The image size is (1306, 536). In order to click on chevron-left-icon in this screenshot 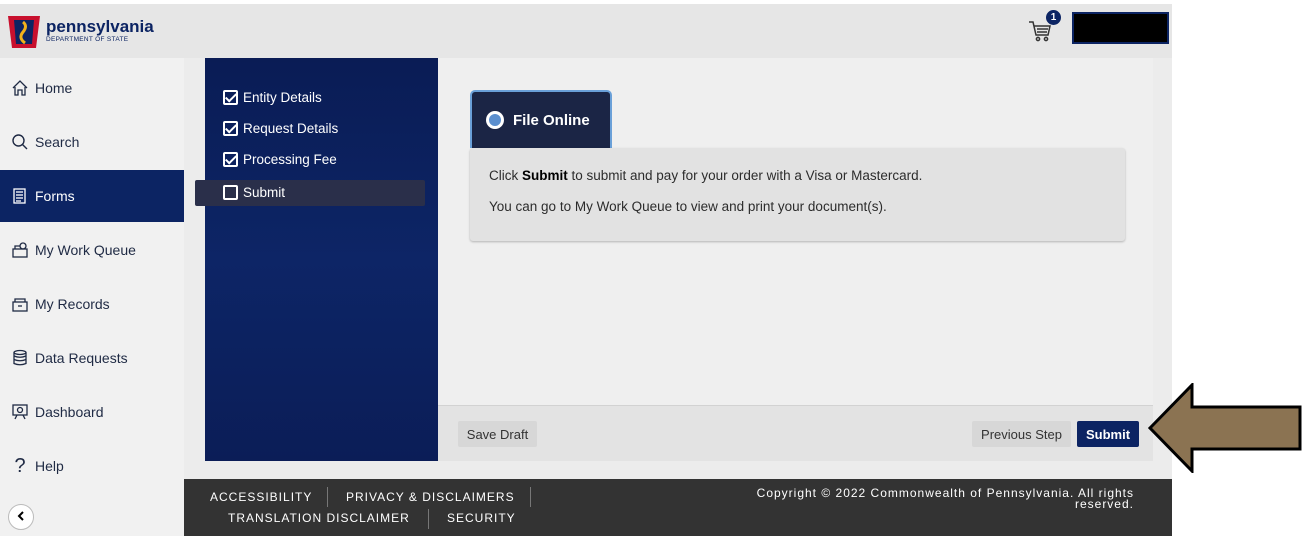, I will do `click(21, 517)`.